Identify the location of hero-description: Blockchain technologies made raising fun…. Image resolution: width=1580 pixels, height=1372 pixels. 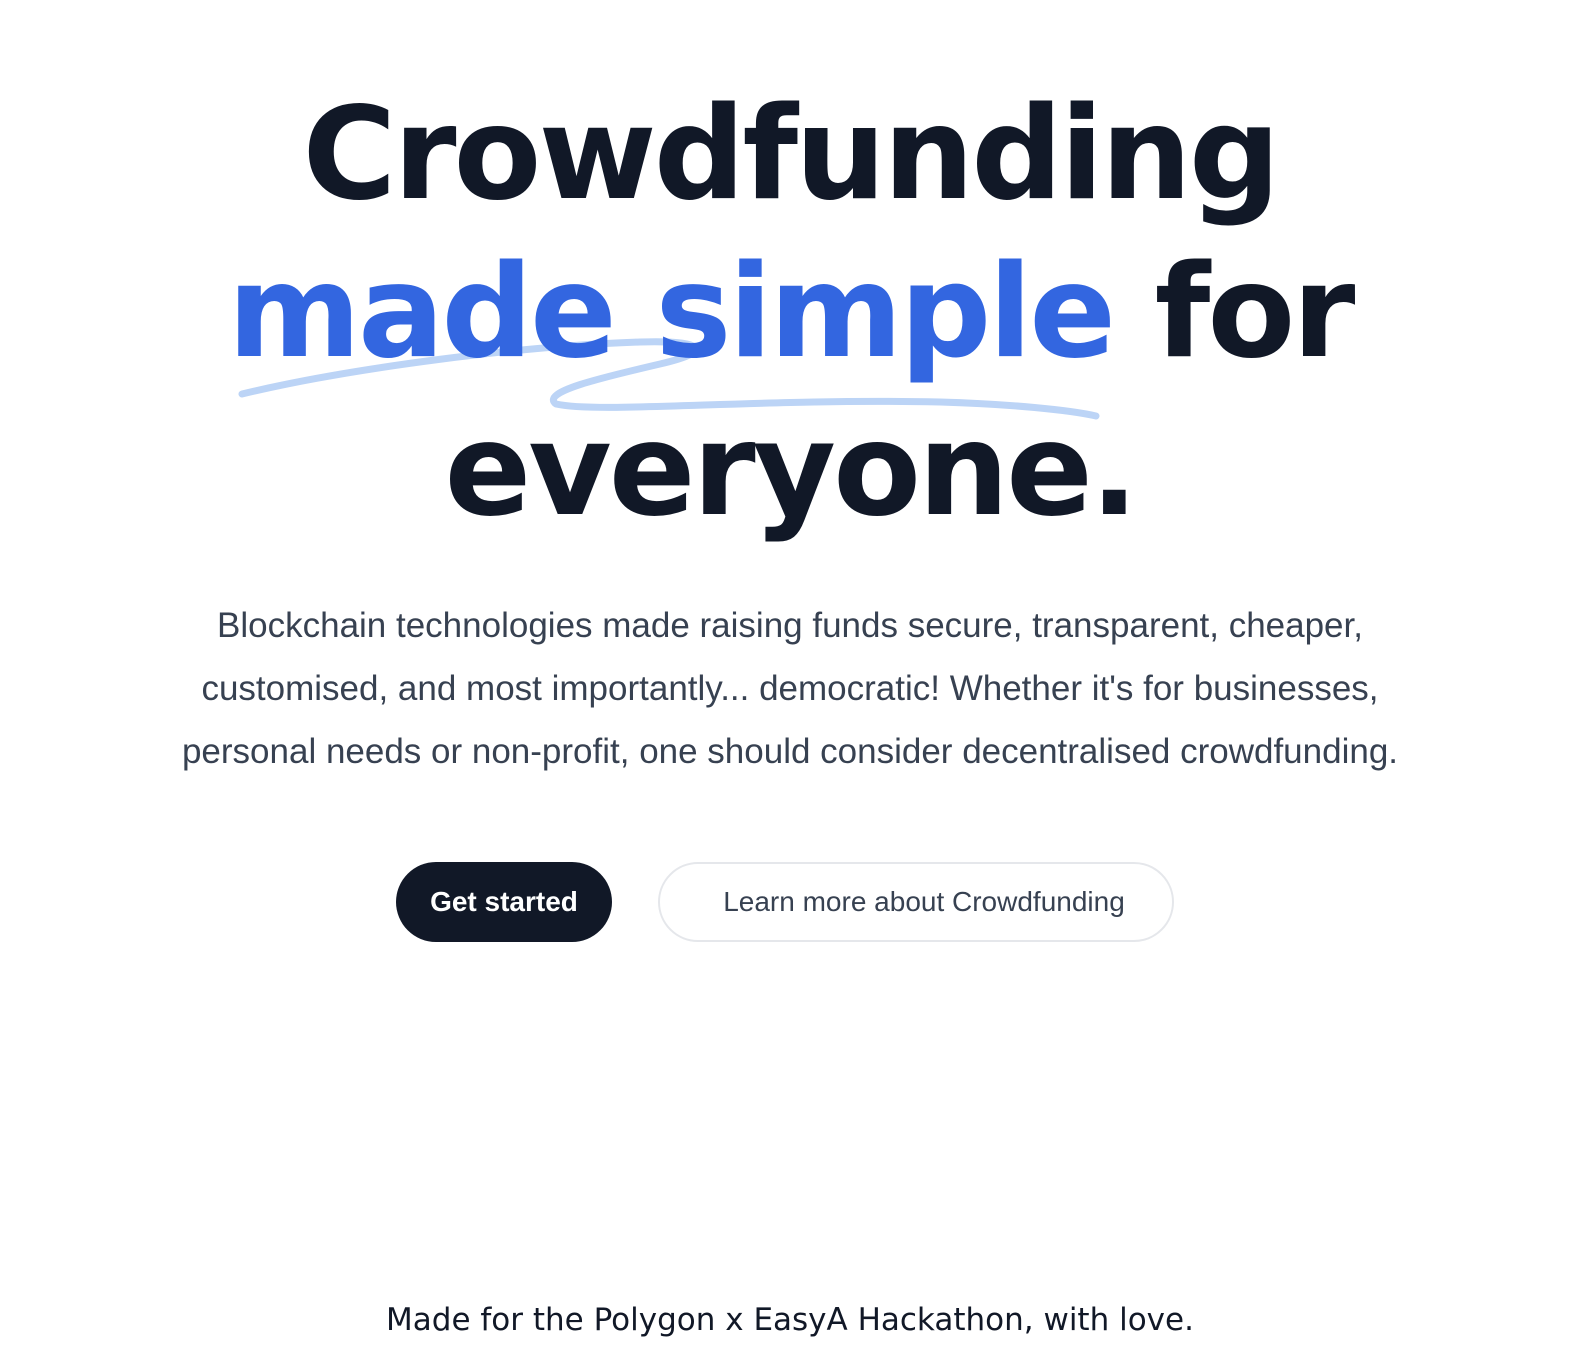
(790, 688).